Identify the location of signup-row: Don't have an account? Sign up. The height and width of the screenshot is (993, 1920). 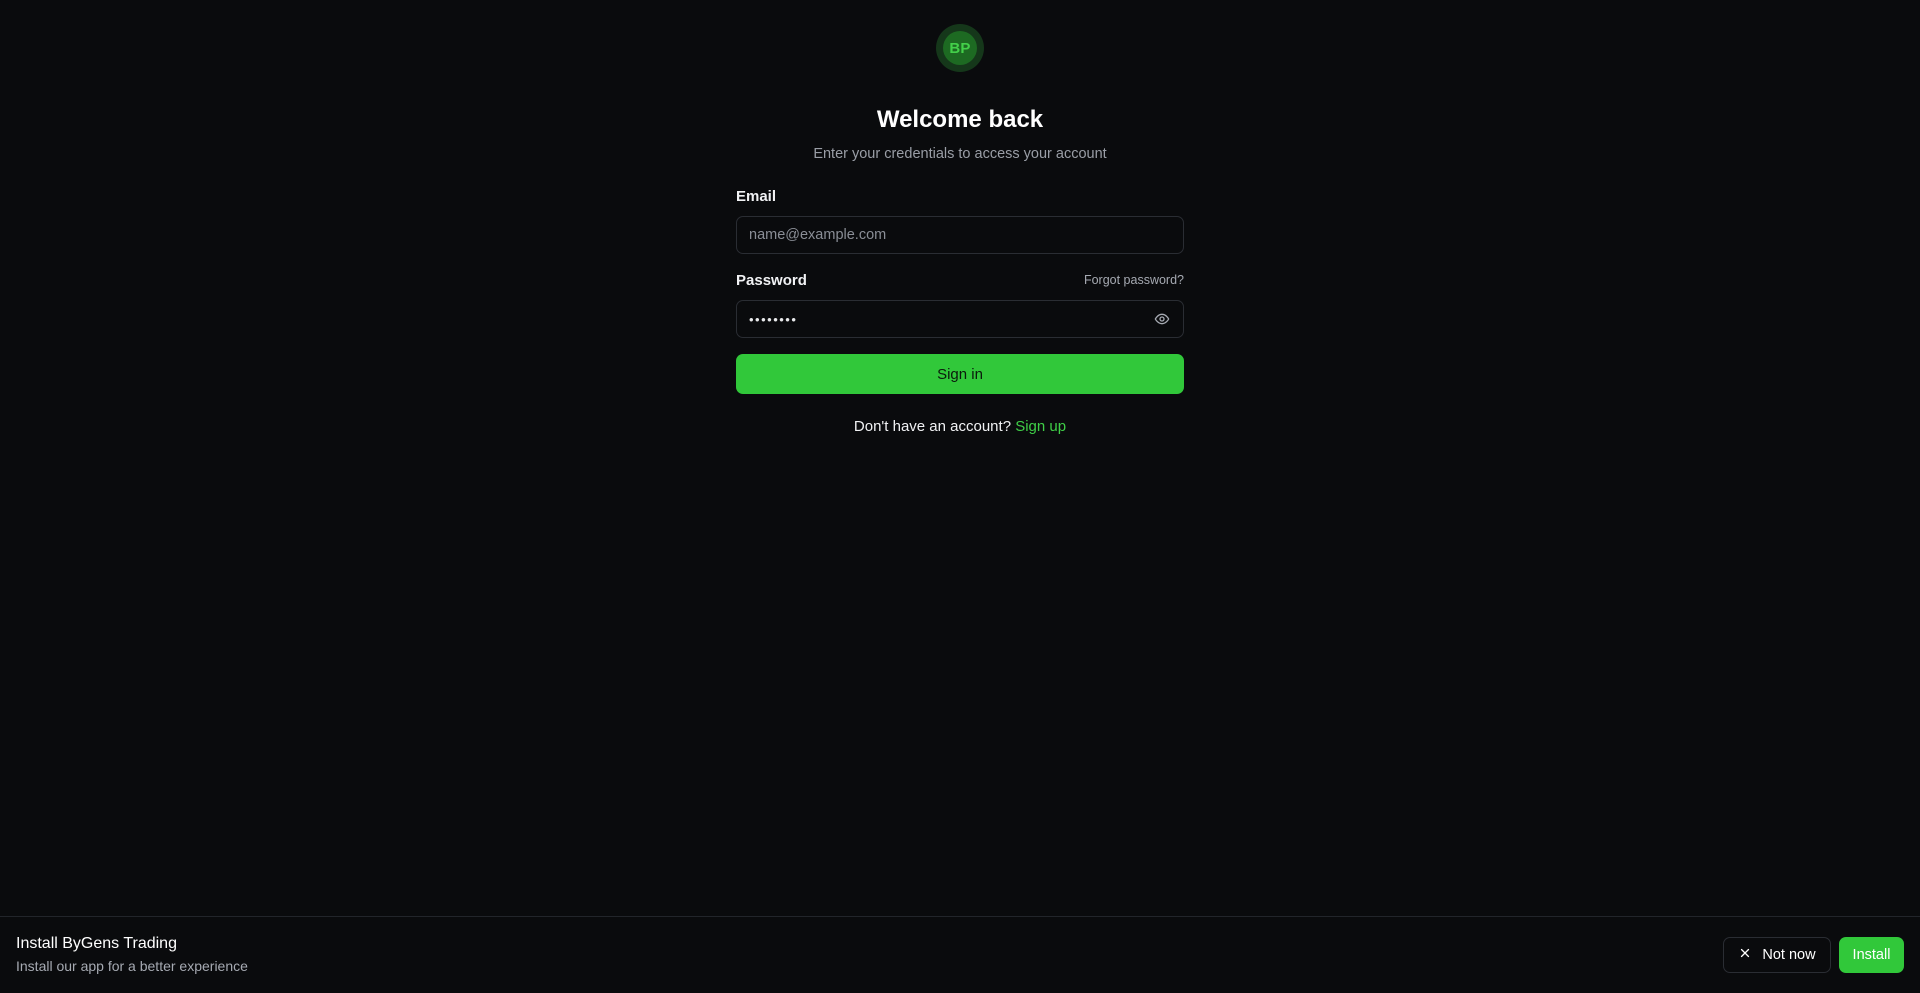
(960, 426).